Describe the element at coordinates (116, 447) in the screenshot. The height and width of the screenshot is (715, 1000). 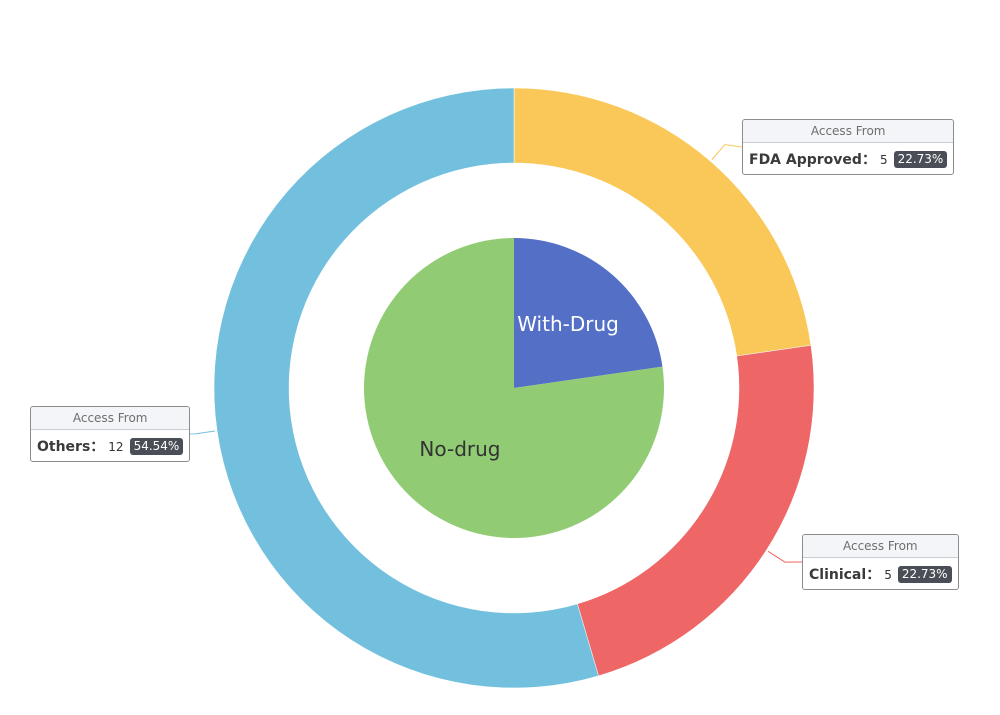
I see `slice-value: 12` at that location.